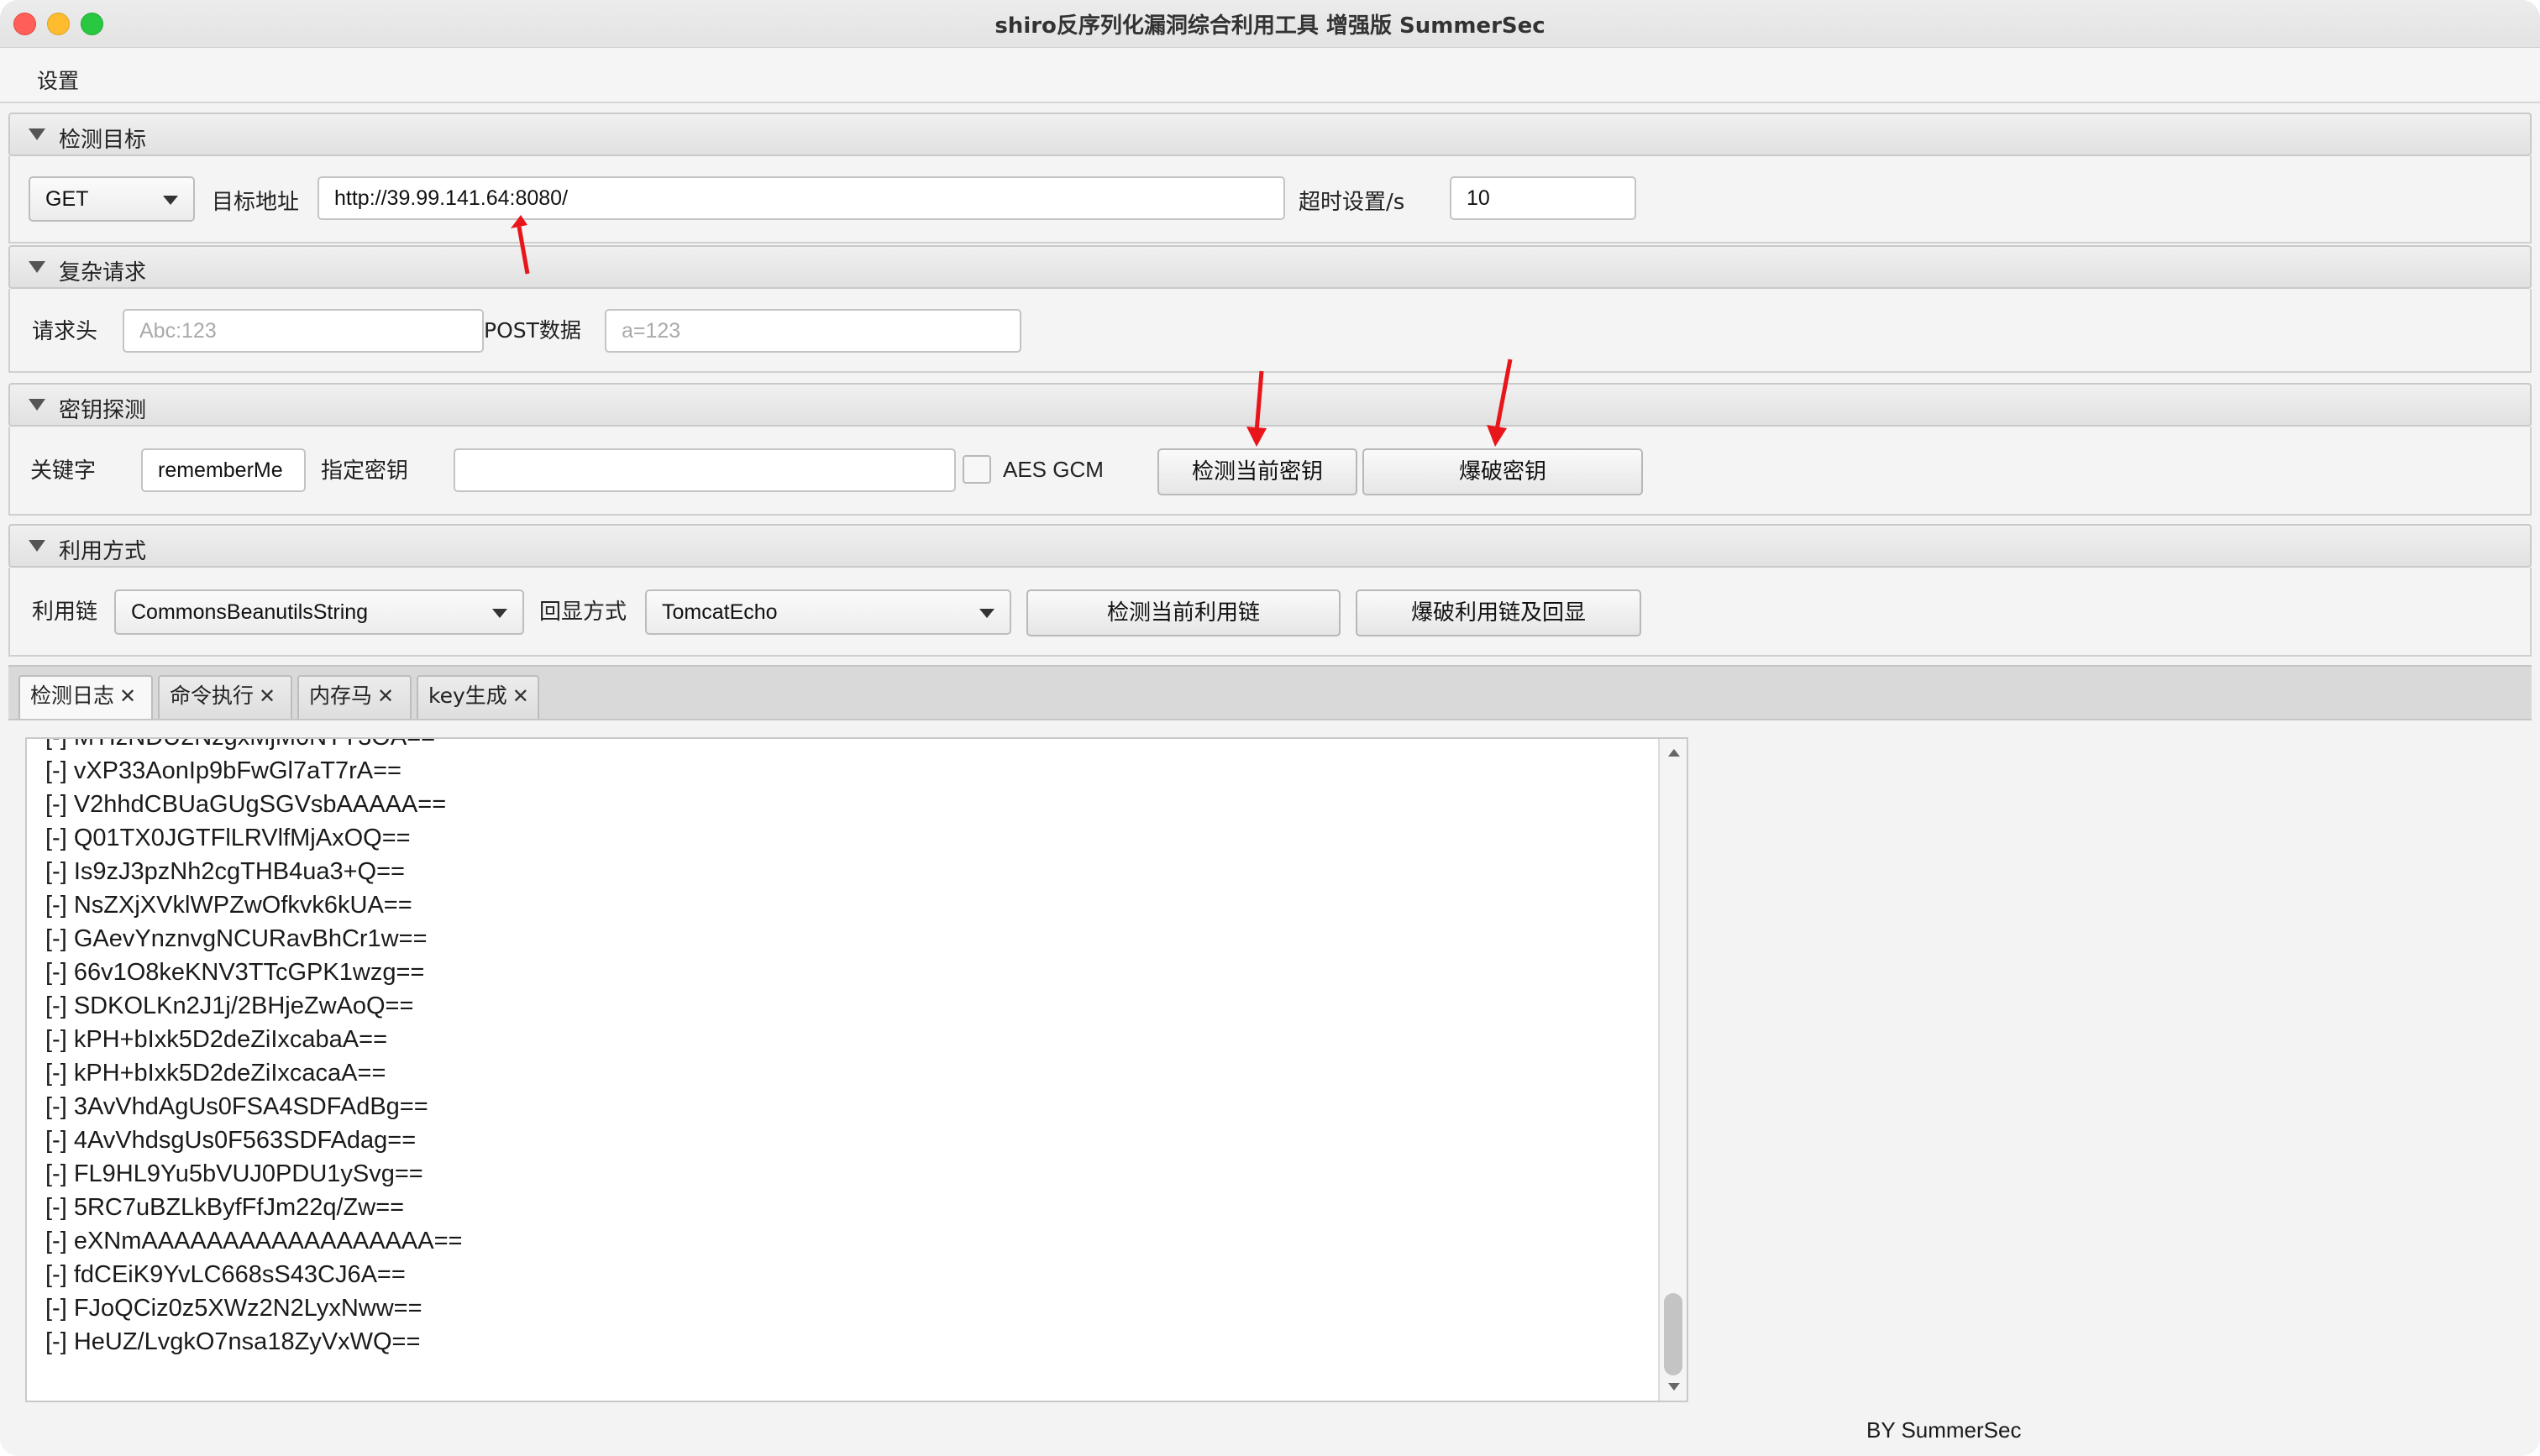 The image size is (2540, 1456). I want to click on log-line: [-] FJoQCiz0z5XWz2N2LyxNww==, so click(233, 1308).